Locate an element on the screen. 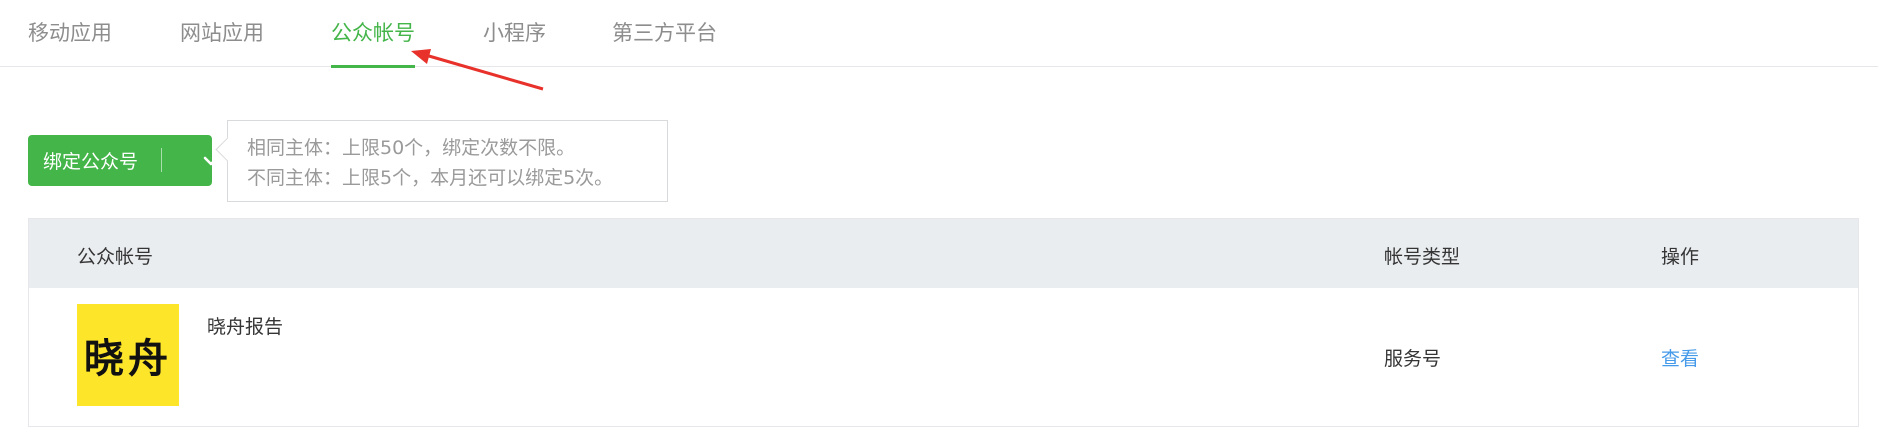  tab-mobile-app: 移动应用 is located at coordinates (70, 42).